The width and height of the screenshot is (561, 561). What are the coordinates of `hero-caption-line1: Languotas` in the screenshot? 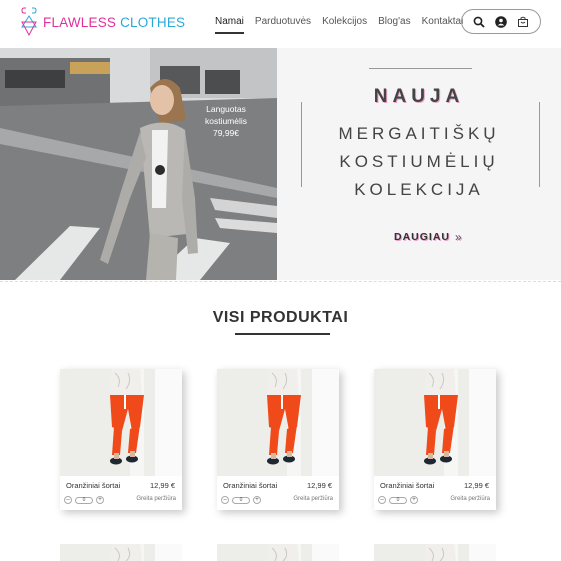 It's located at (226, 109).